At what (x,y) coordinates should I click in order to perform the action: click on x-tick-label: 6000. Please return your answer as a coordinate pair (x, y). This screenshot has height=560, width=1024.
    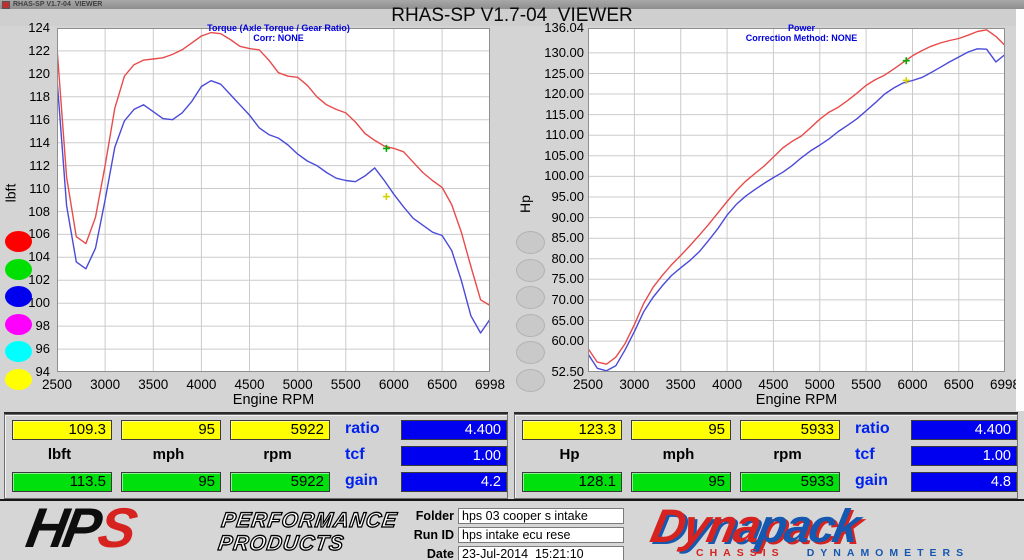
    Looking at the image, I should click on (393, 384).